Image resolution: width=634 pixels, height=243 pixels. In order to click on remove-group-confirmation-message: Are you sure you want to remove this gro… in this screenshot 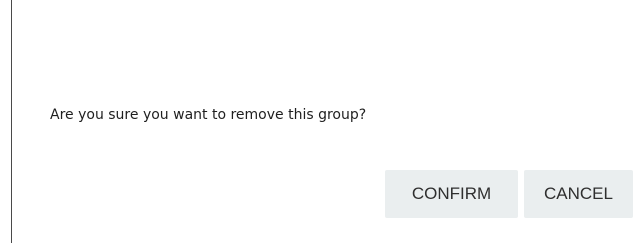, I will do `click(208, 115)`.